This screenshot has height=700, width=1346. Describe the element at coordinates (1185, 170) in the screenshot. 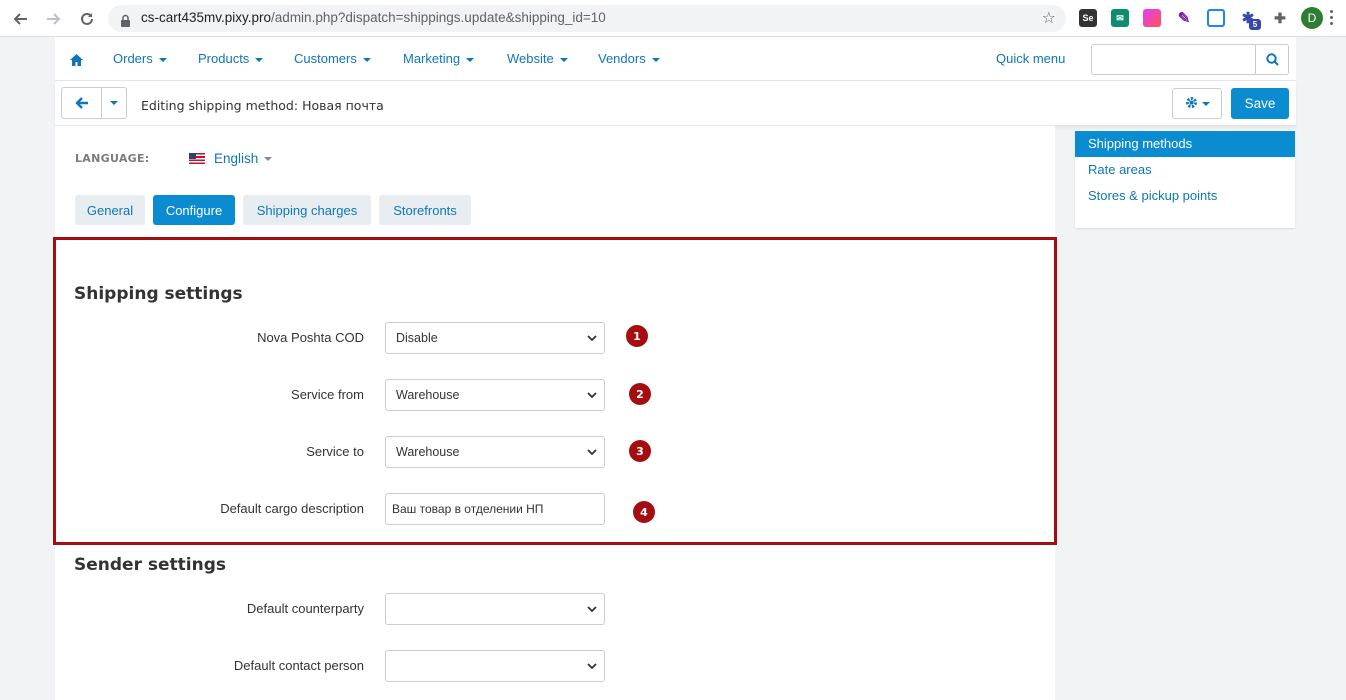

I see `sidebar-item-rate-areas: Rate areas` at that location.